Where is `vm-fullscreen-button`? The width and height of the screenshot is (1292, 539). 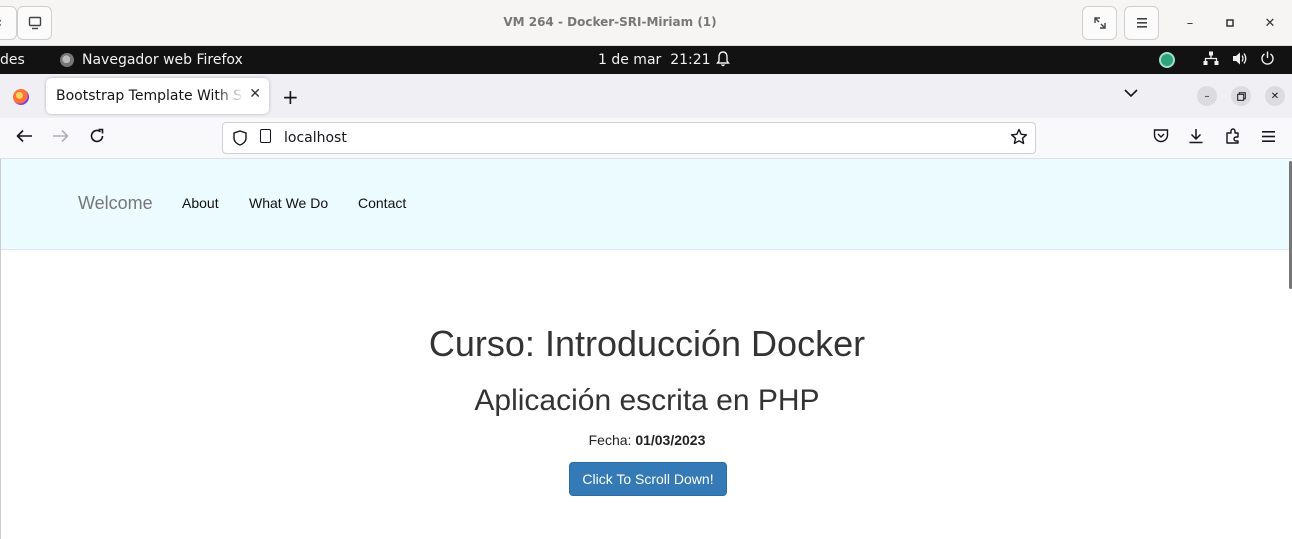
vm-fullscreen-button is located at coordinates (1099, 23).